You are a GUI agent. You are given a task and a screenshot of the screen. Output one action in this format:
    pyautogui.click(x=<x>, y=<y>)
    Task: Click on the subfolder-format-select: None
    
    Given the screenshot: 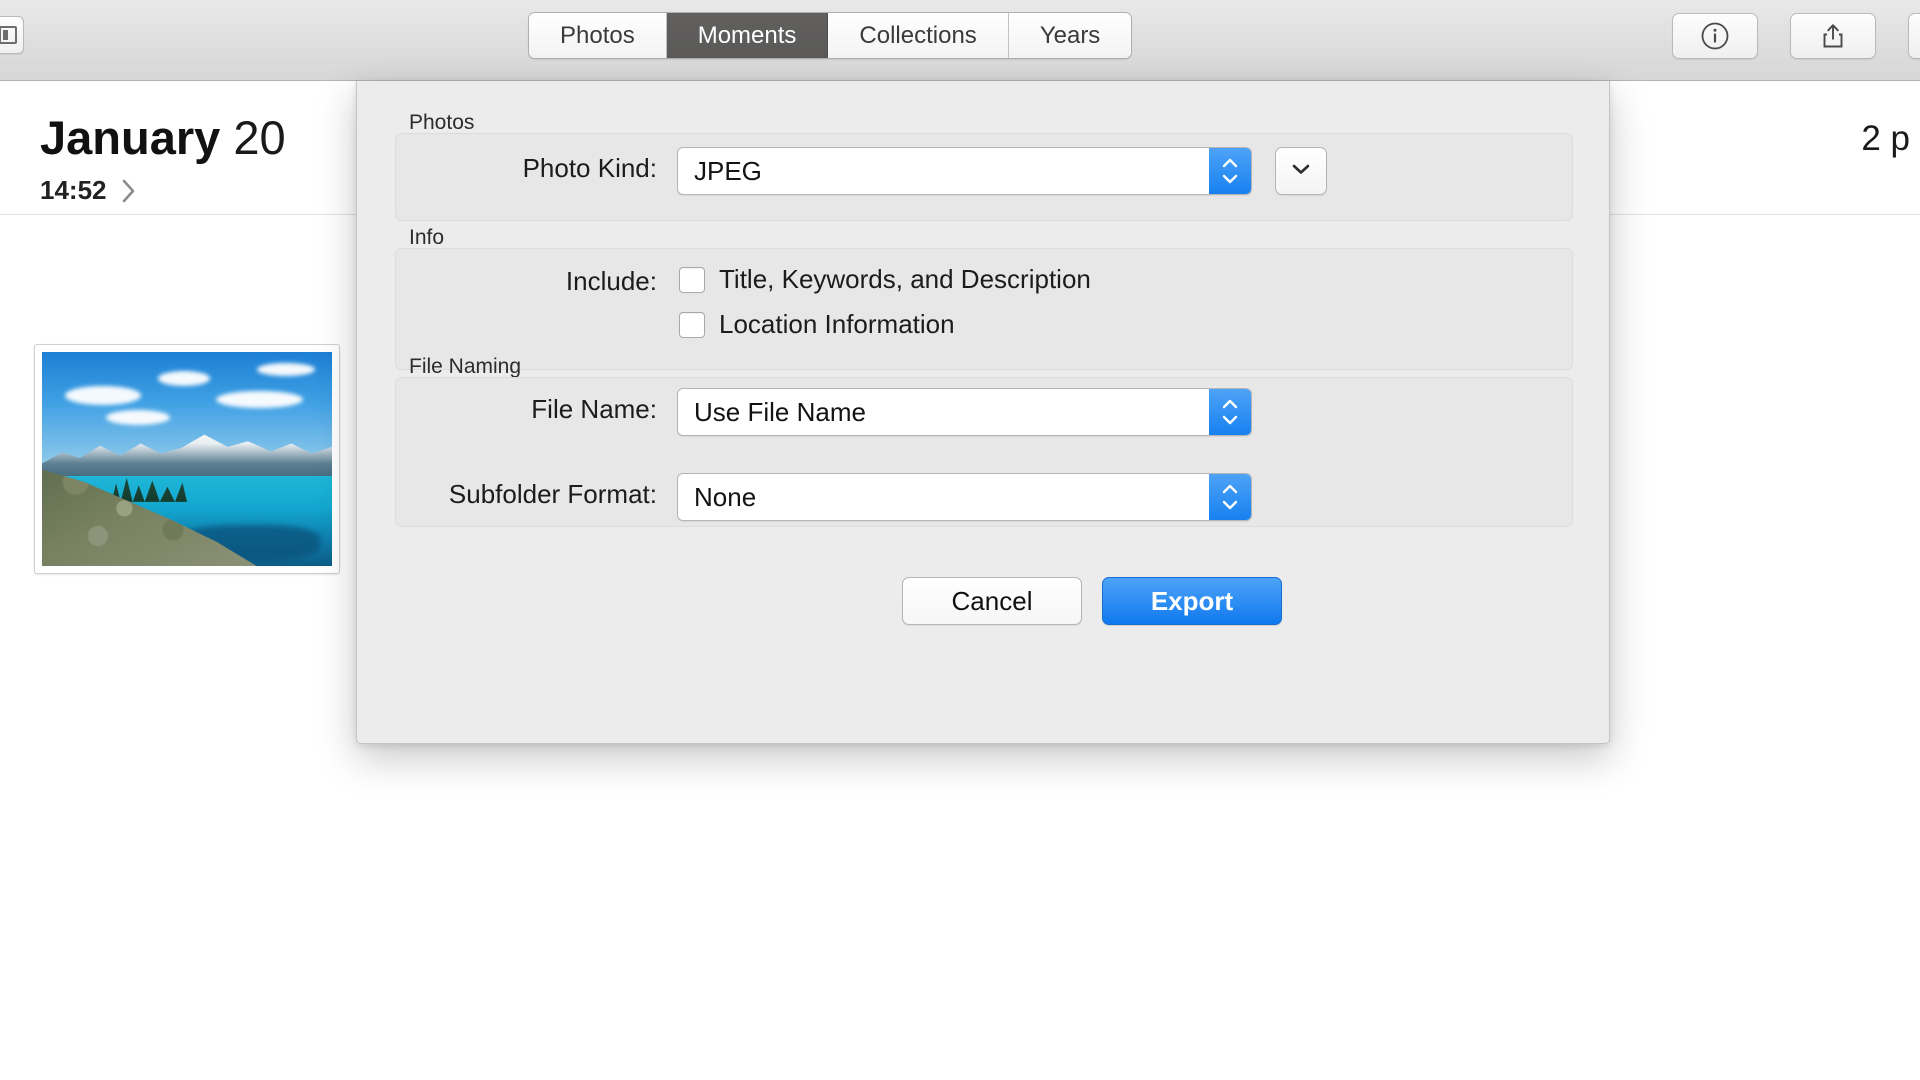 What is the action you would take?
    pyautogui.click(x=964, y=497)
    